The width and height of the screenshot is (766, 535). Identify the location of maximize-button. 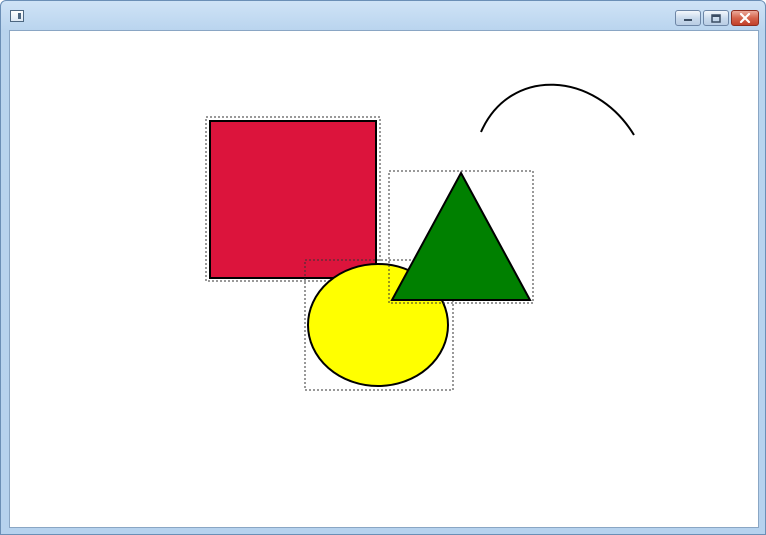
(716, 18).